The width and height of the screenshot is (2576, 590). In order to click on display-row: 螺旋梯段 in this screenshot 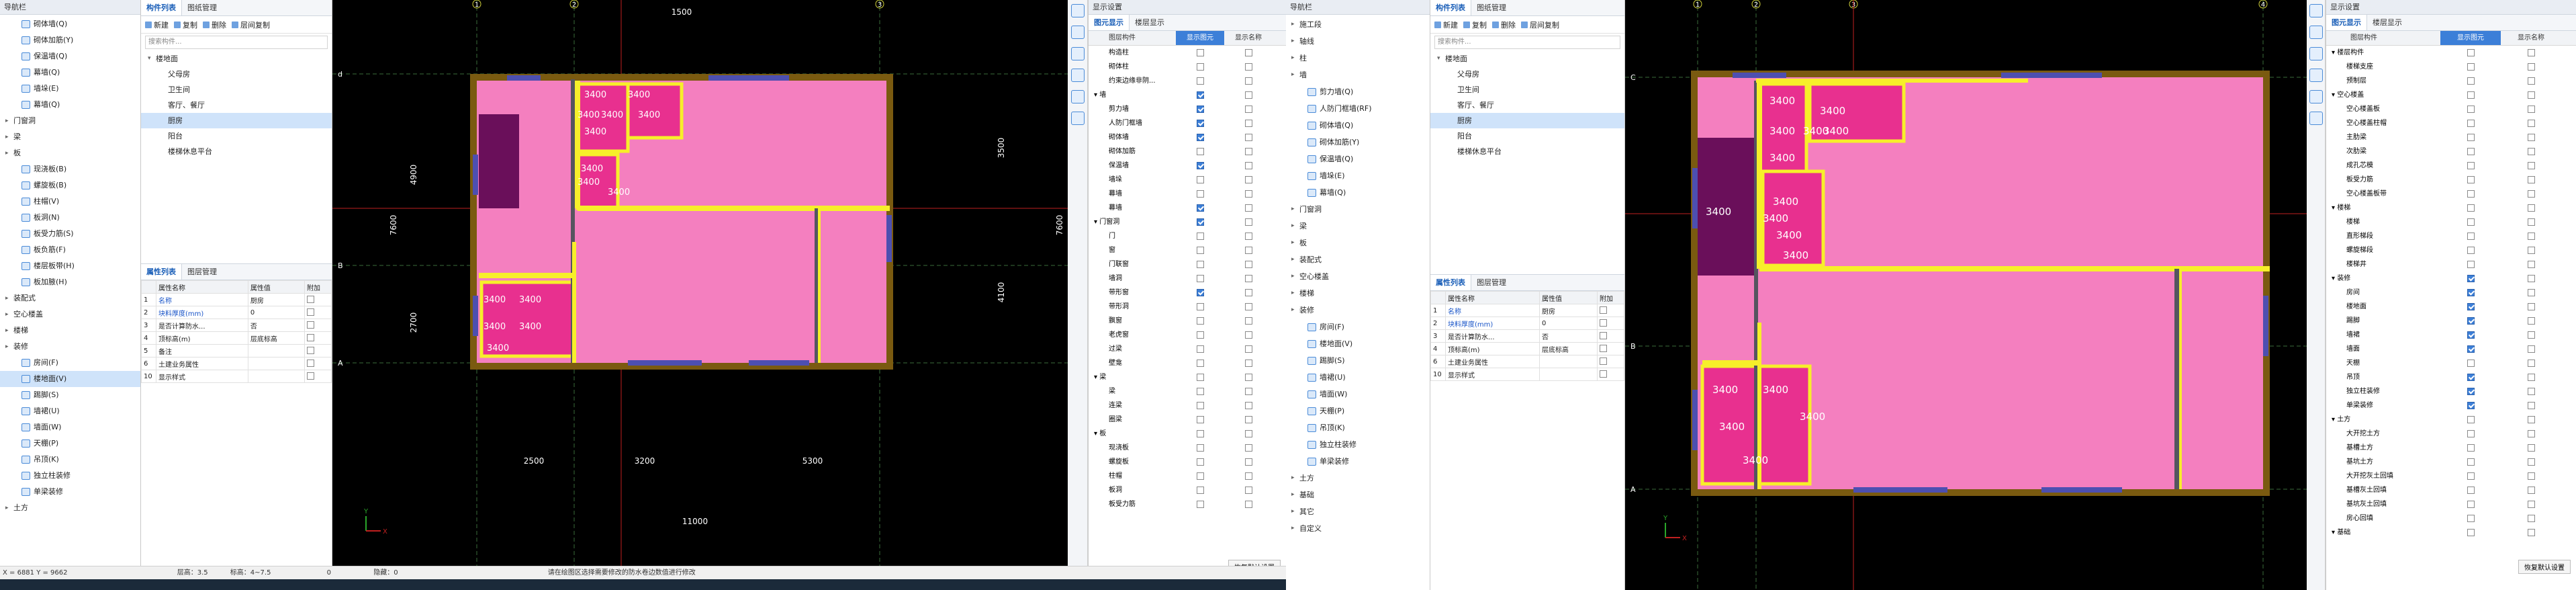, I will do `click(2451, 250)`.